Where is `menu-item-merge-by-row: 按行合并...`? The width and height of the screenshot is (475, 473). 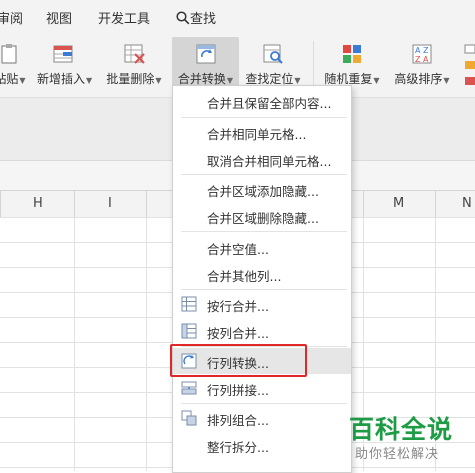 menu-item-merge-by-row: 按行合并... is located at coordinates (262, 304).